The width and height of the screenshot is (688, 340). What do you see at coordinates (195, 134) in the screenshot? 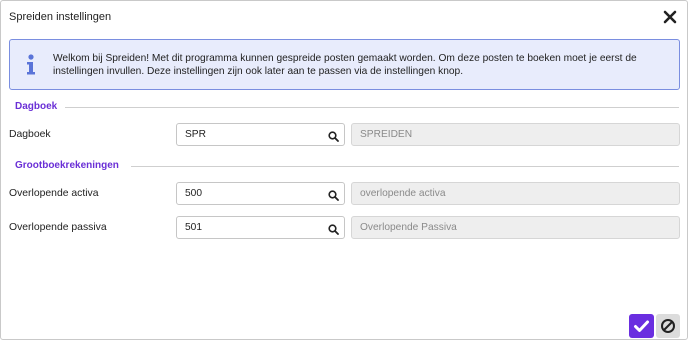
I see `dagboek-value: SPR` at bounding box center [195, 134].